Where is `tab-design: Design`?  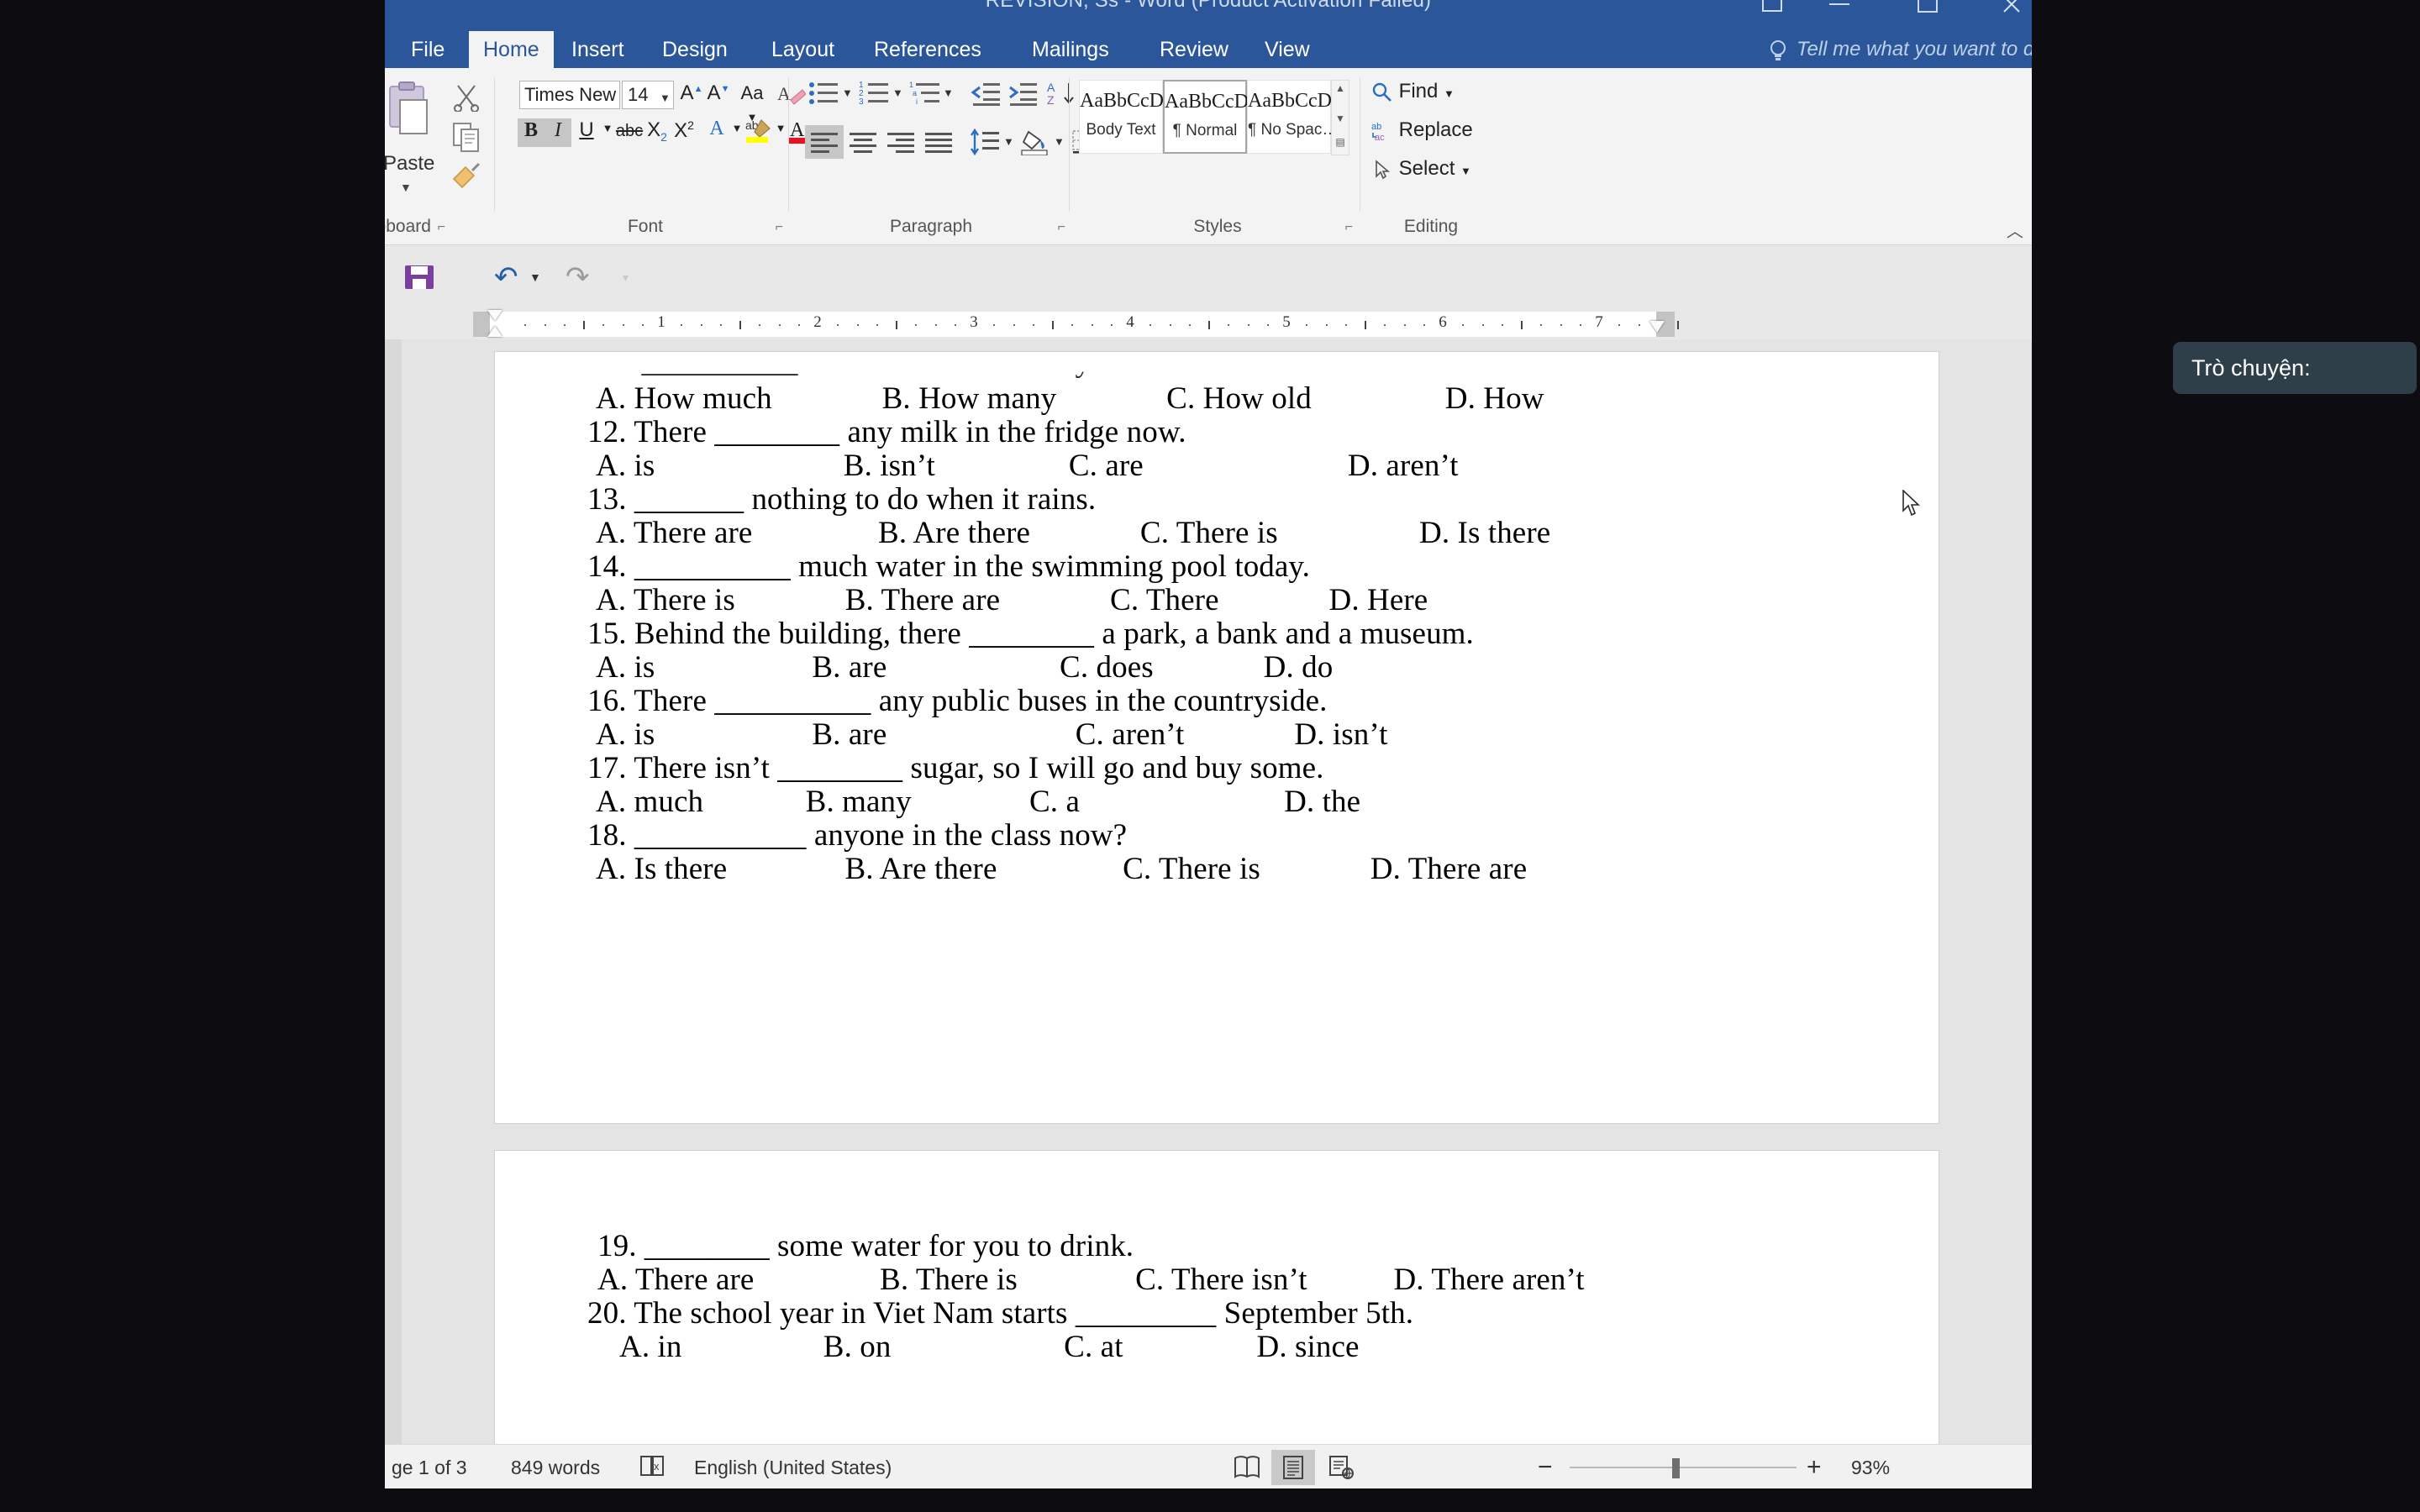 tab-design: Design is located at coordinates (695, 49).